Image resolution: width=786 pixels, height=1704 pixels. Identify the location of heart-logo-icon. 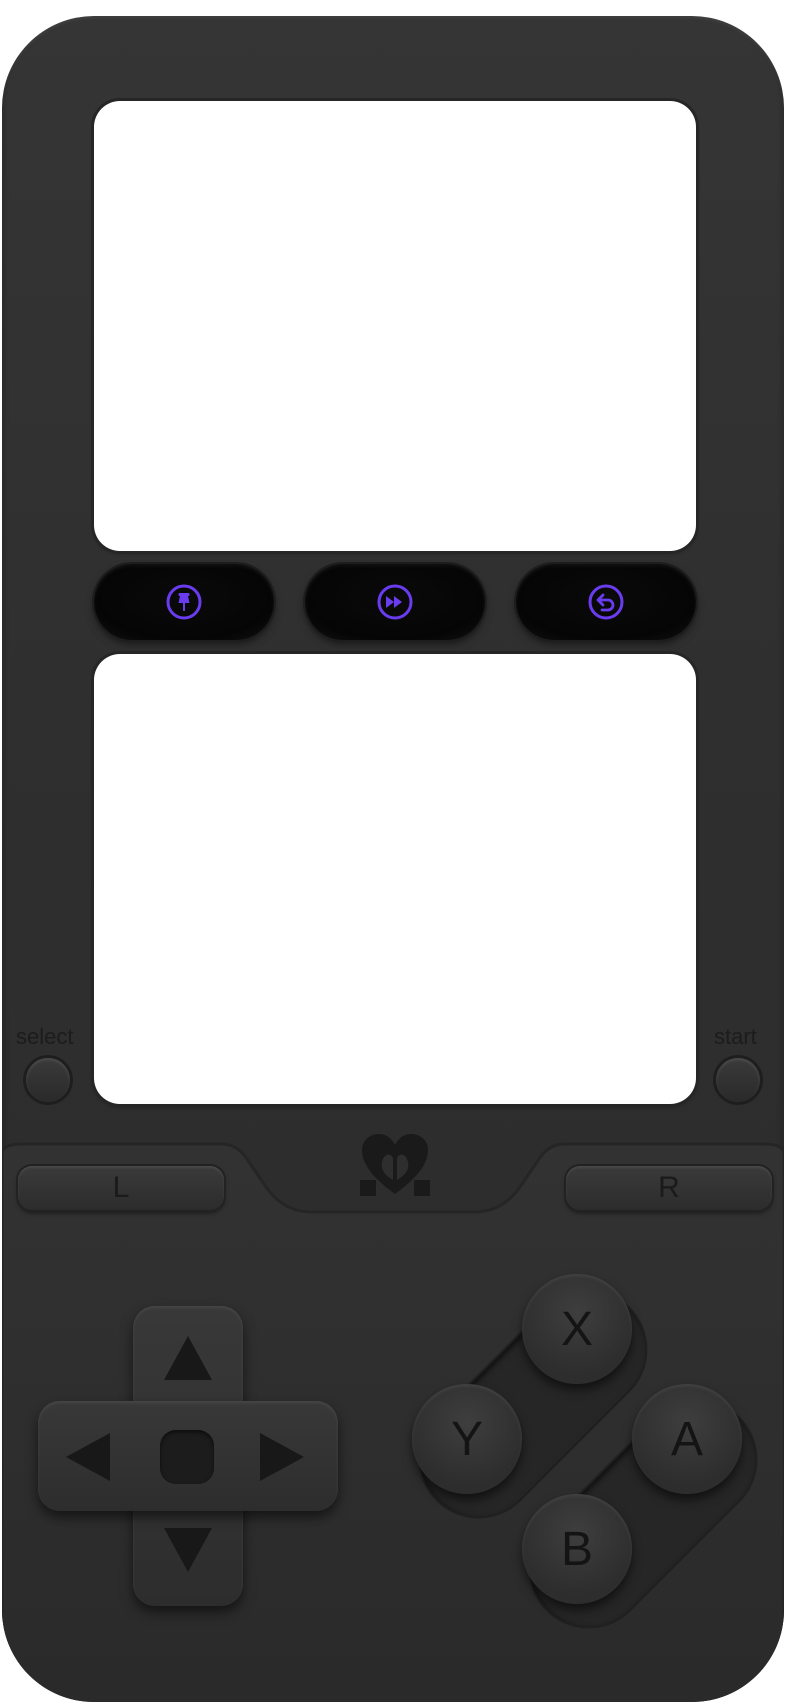
(395, 1165).